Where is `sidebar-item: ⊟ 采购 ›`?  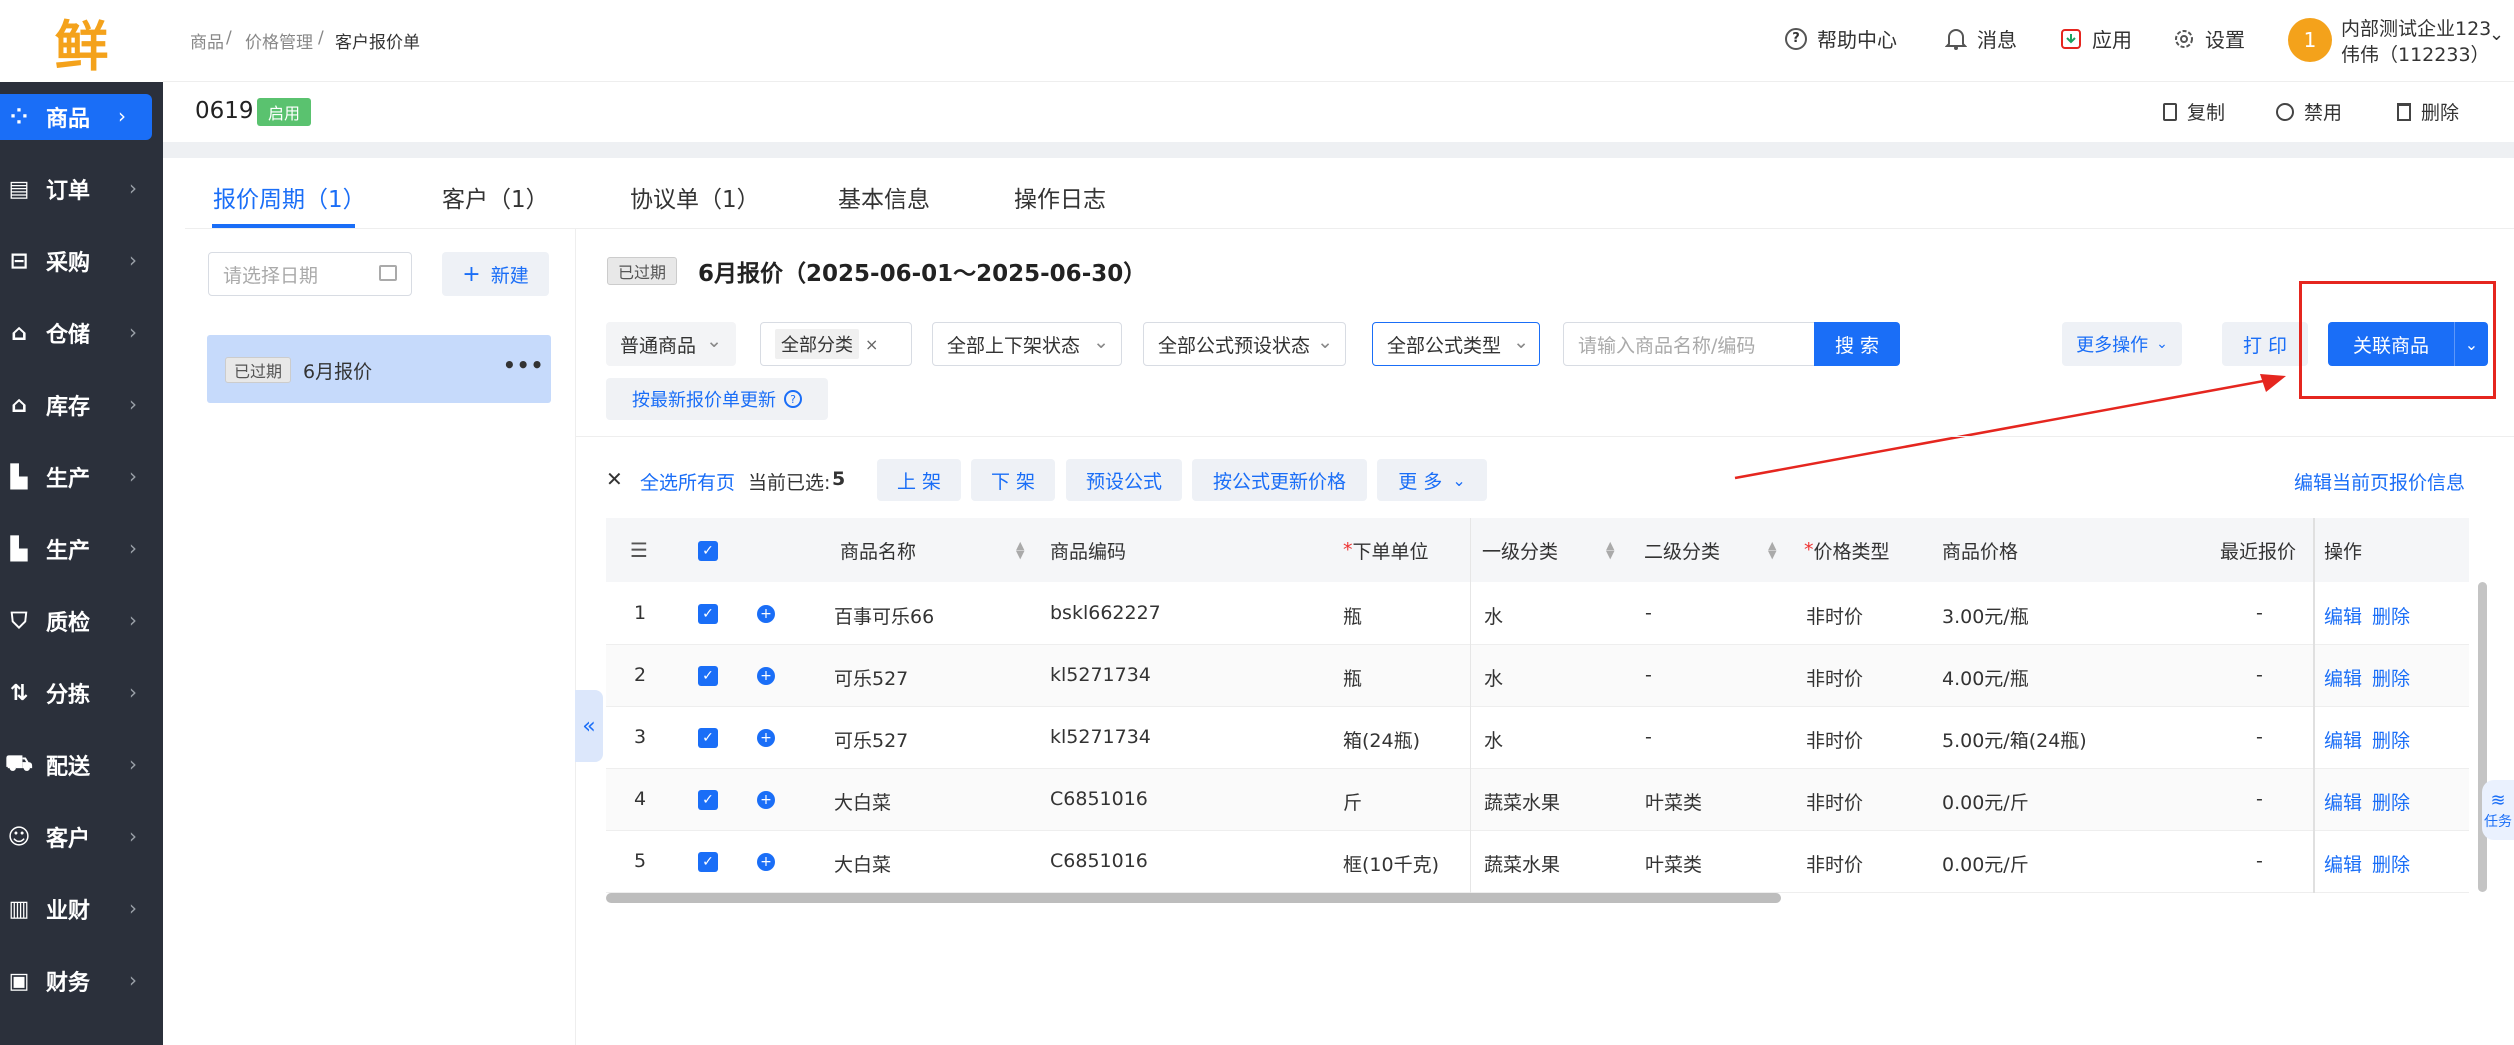
sidebar-item: ⊟ 采购 › is located at coordinates (81, 261).